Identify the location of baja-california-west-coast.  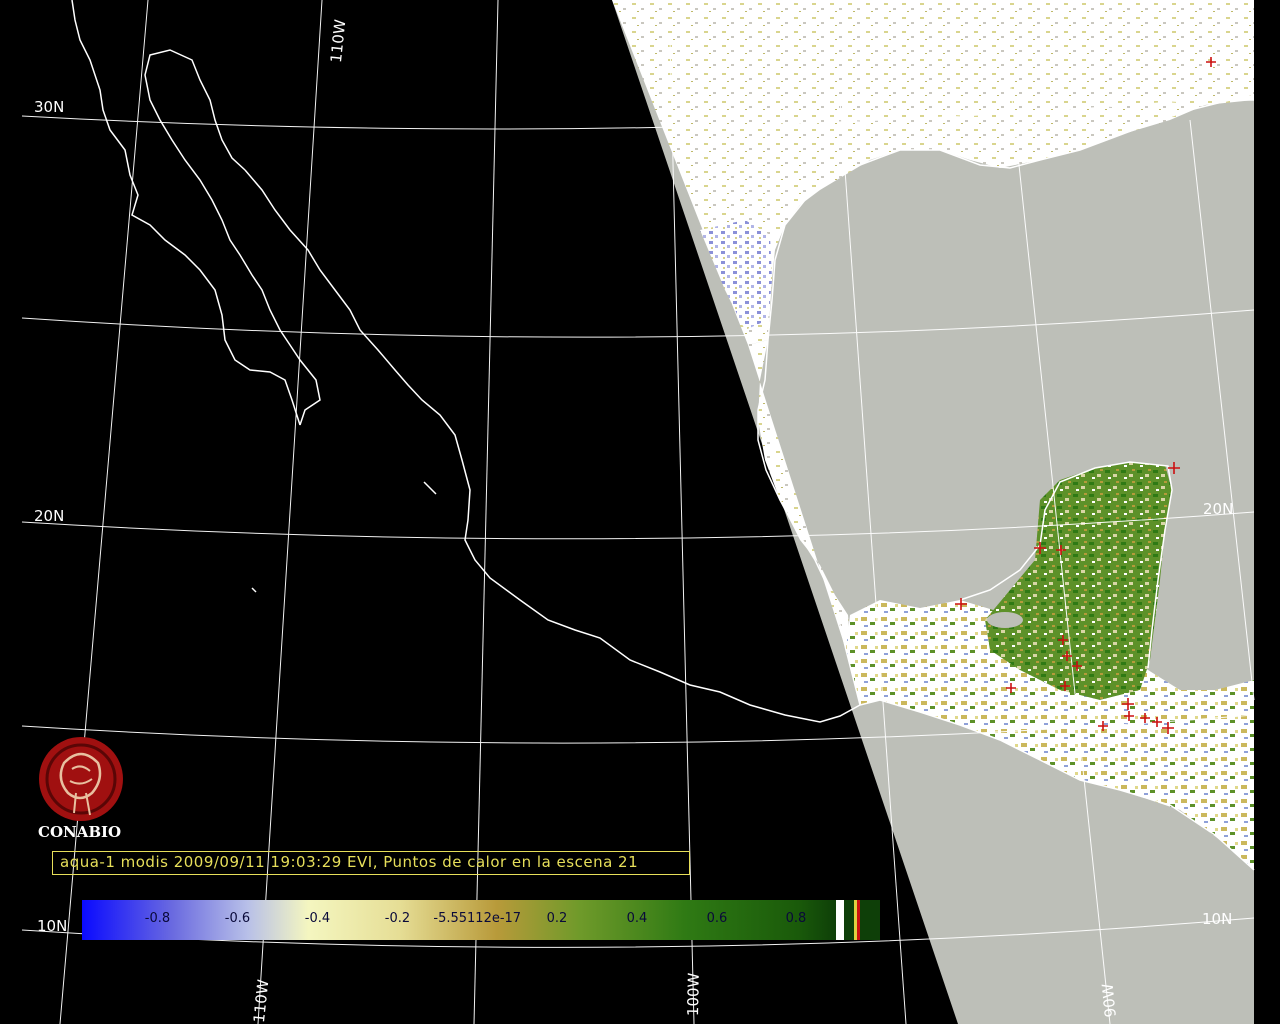
(186, 213).